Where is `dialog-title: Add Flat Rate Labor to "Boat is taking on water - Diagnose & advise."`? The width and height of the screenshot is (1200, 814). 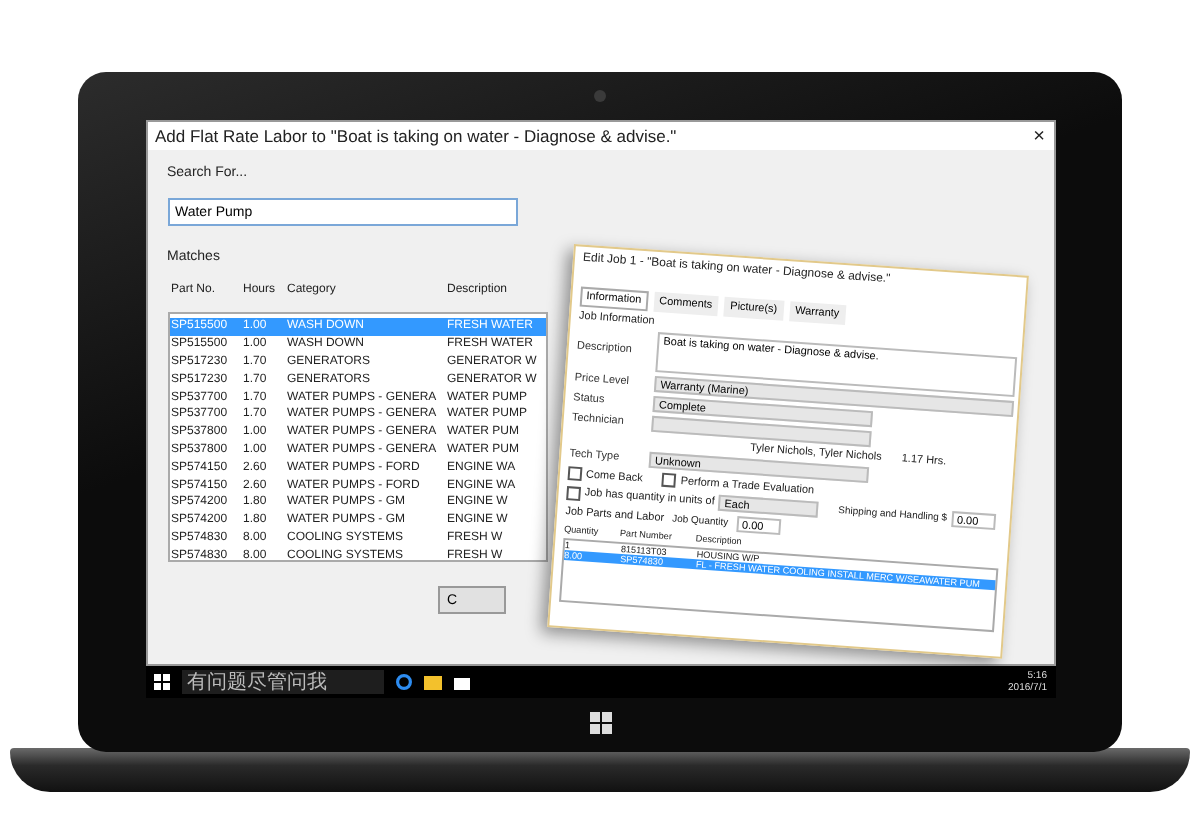
dialog-title: Add Flat Rate Labor to "Boat is taking on water - Diagnose & advise." is located at coordinates (416, 136).